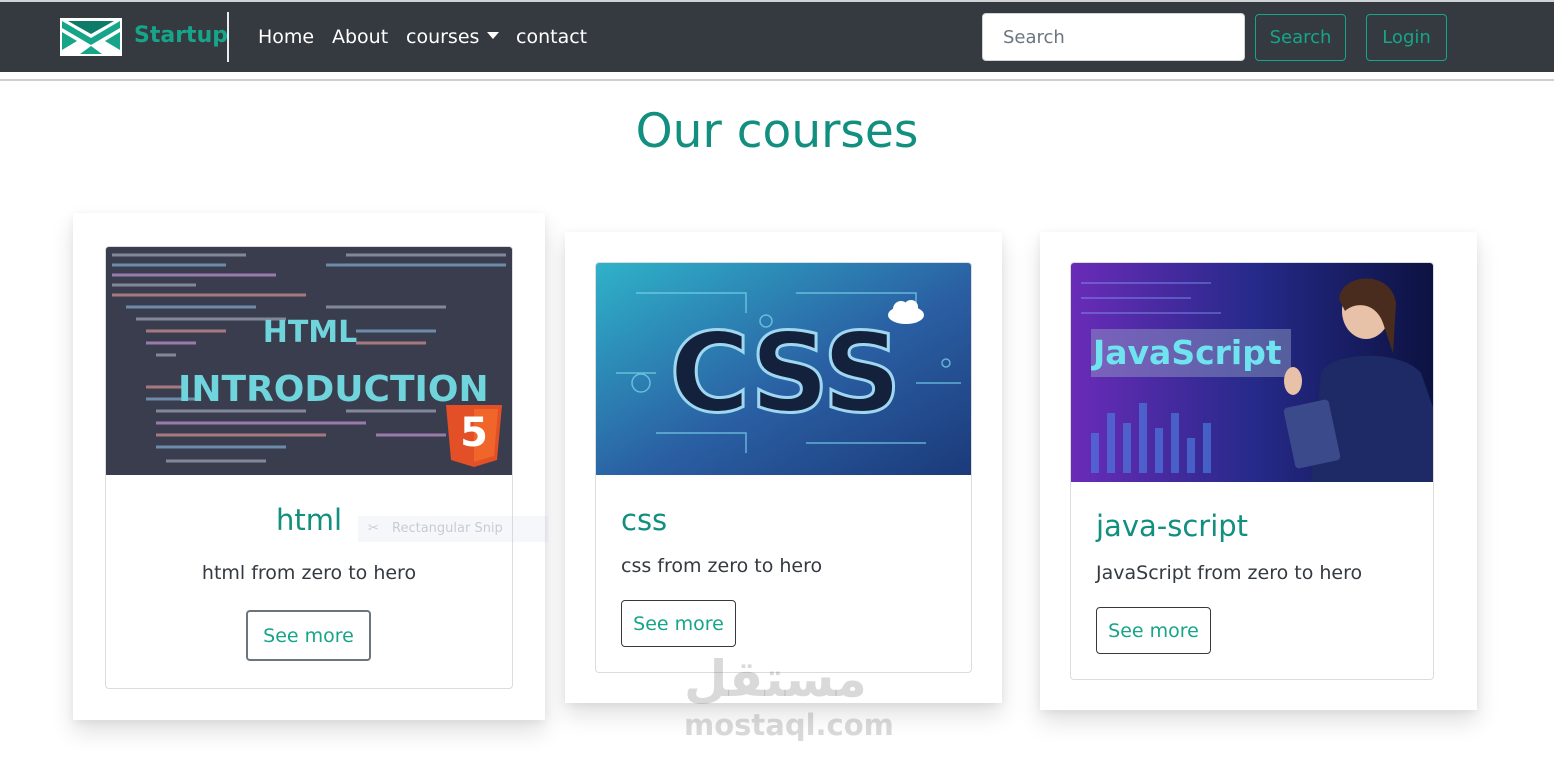 Image resolution: width=1554 pixels, height=758 pixels. I want to click on brand-divider, so click(228, 37).